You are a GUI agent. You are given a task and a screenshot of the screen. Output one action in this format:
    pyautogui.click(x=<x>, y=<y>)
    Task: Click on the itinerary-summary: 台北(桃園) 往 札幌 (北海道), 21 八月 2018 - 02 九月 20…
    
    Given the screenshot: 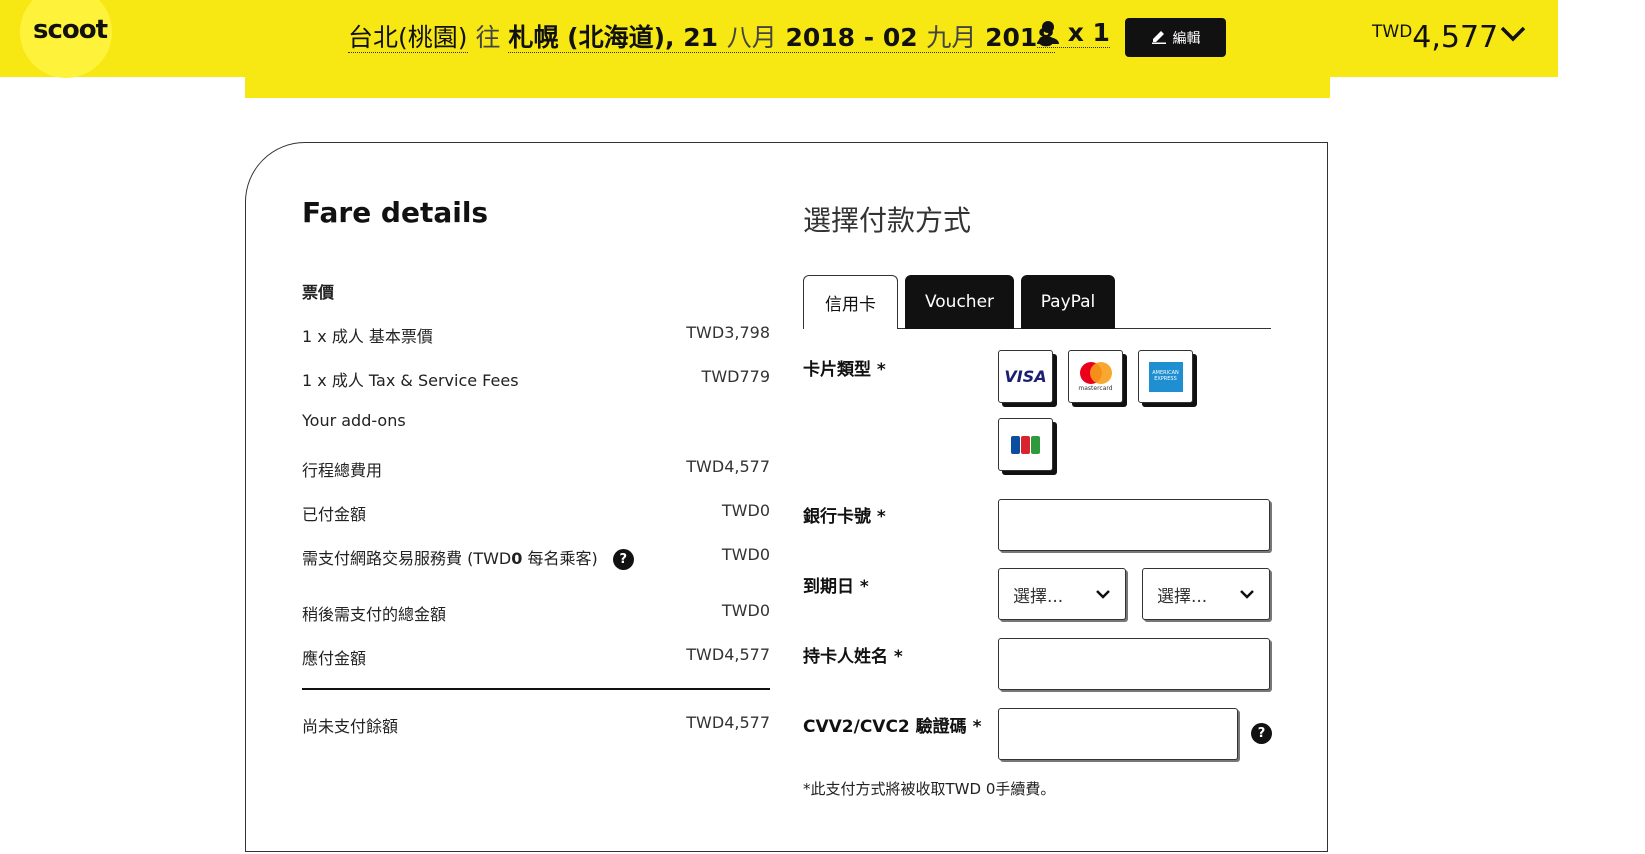 What is the action you would take?
    pyautogui.click(x=701, y=36)
    